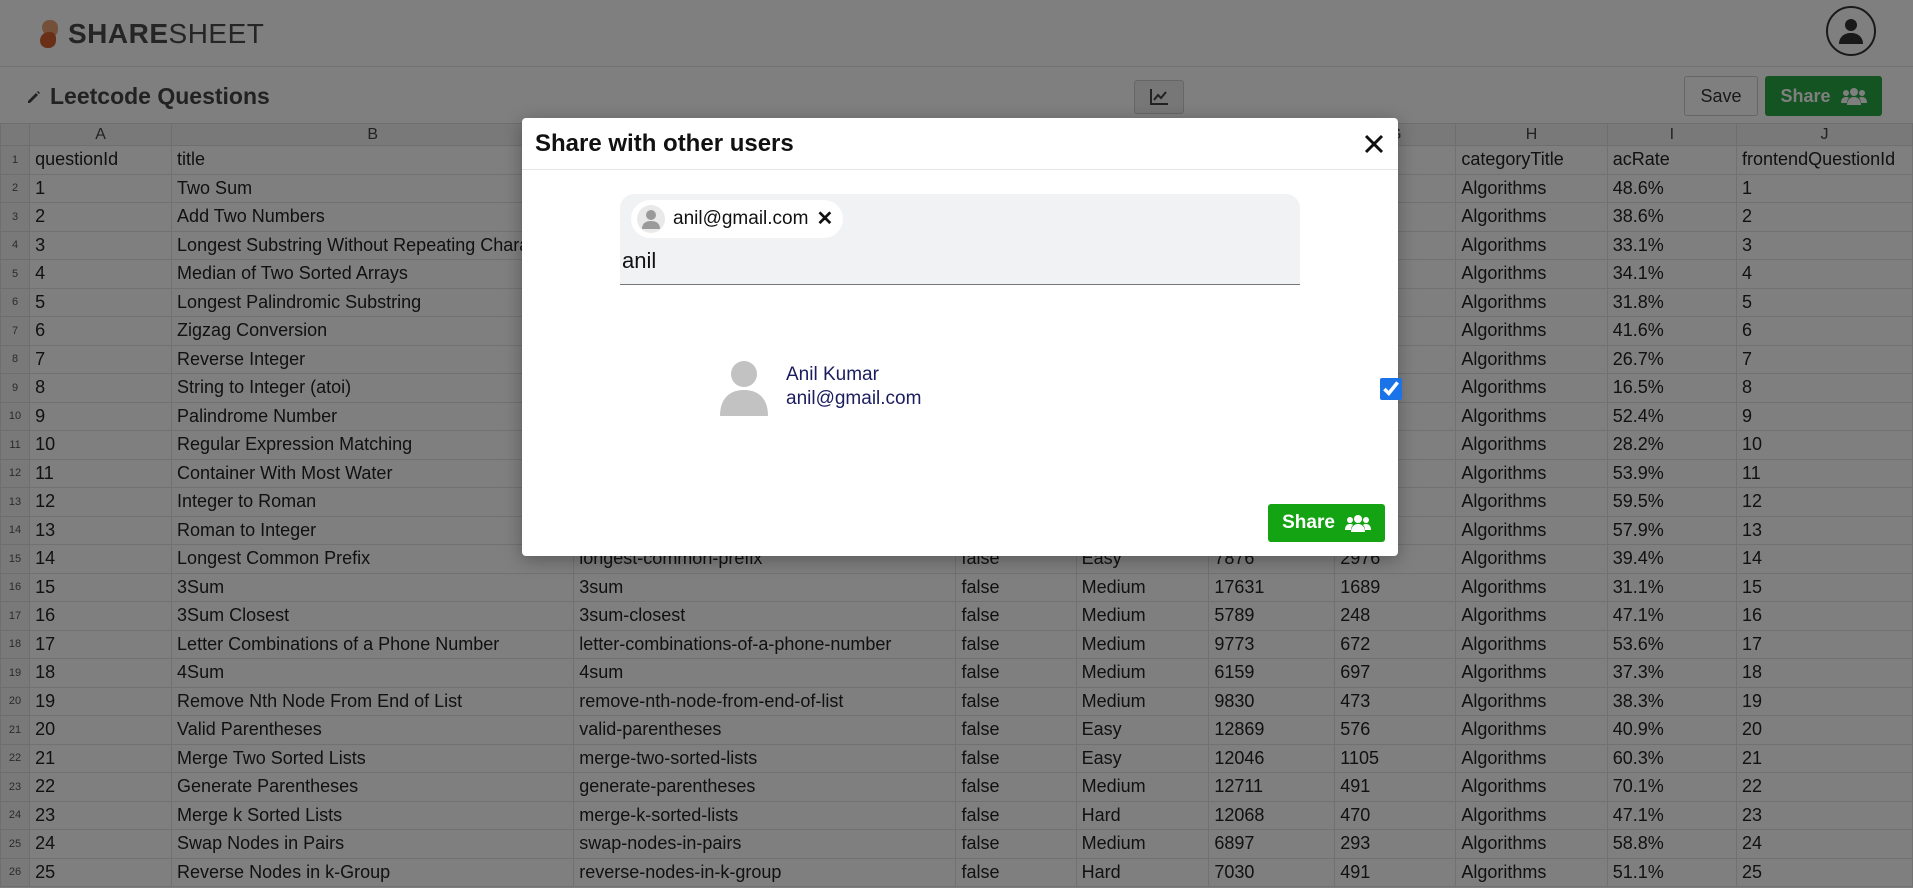 The height and width of the screenshot is (888, 1913). What do you see at coordinates (957, 261) in the screenshot?
I see `user-search-input` at bounding box center [957, 261].